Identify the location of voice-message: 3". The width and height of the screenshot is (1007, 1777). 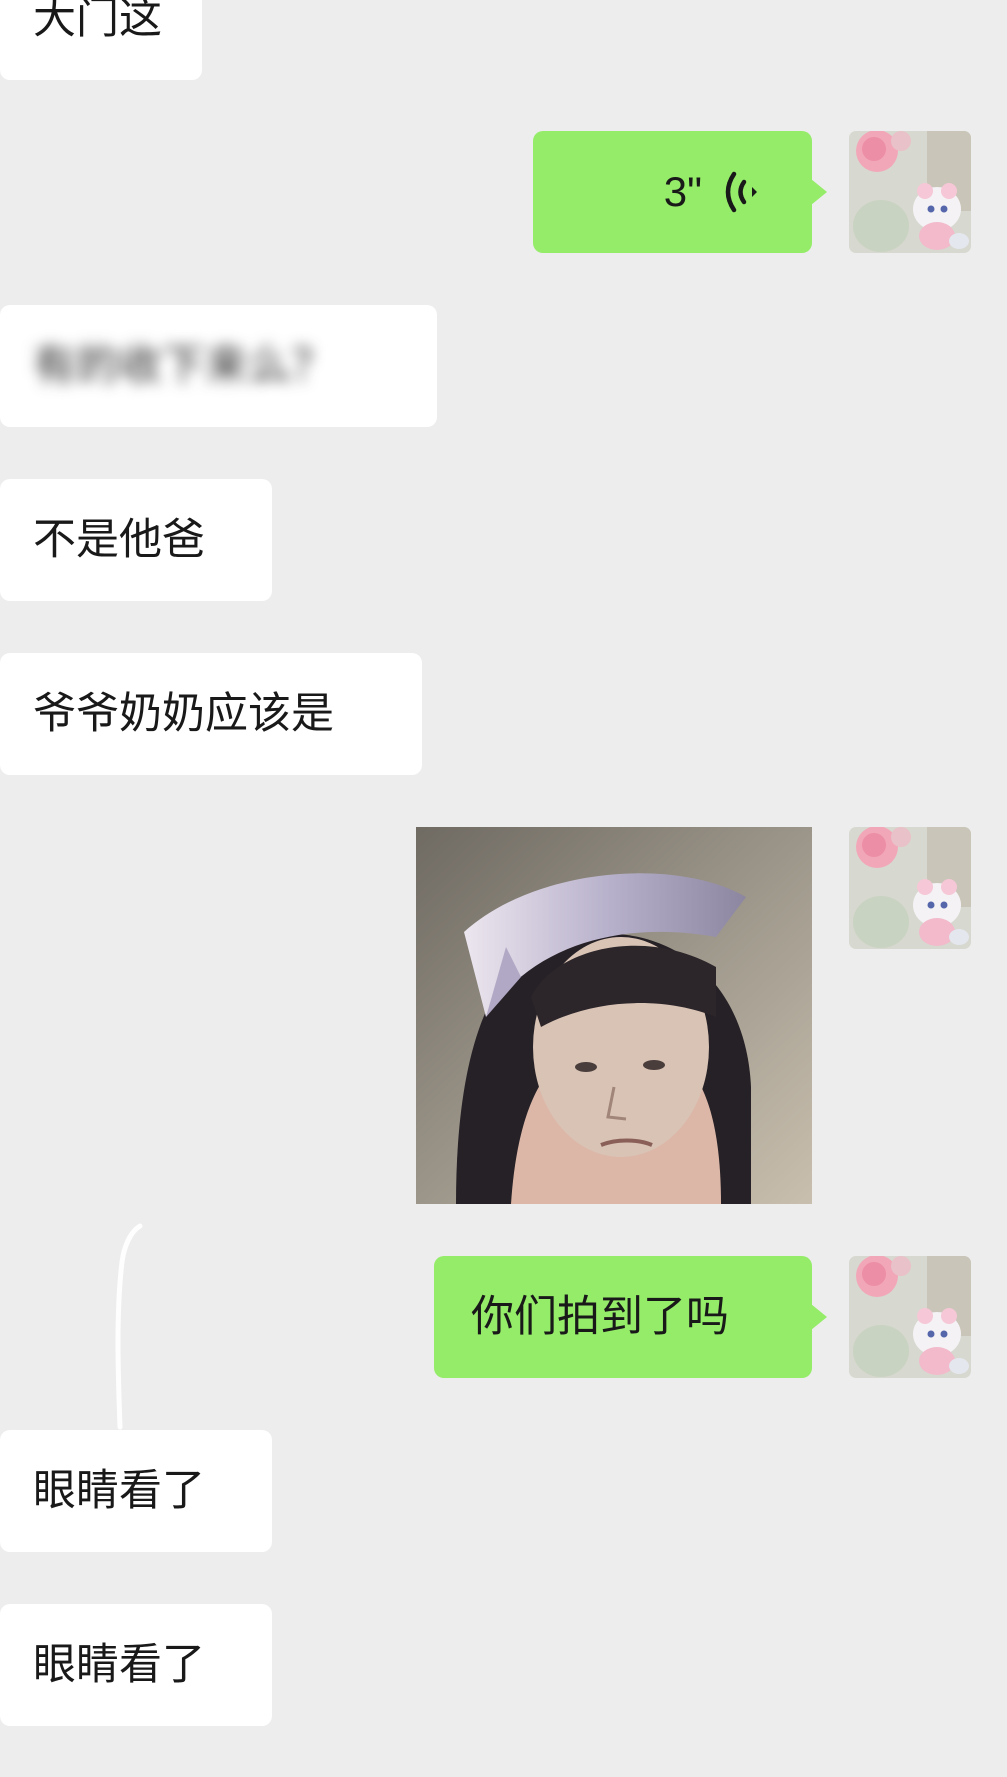
(680, 192).